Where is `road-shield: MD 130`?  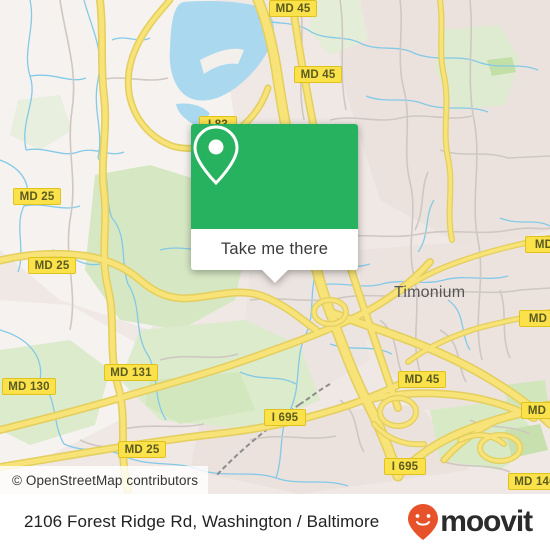 road-shield: MD 130 is located at coordinates (29, 386).